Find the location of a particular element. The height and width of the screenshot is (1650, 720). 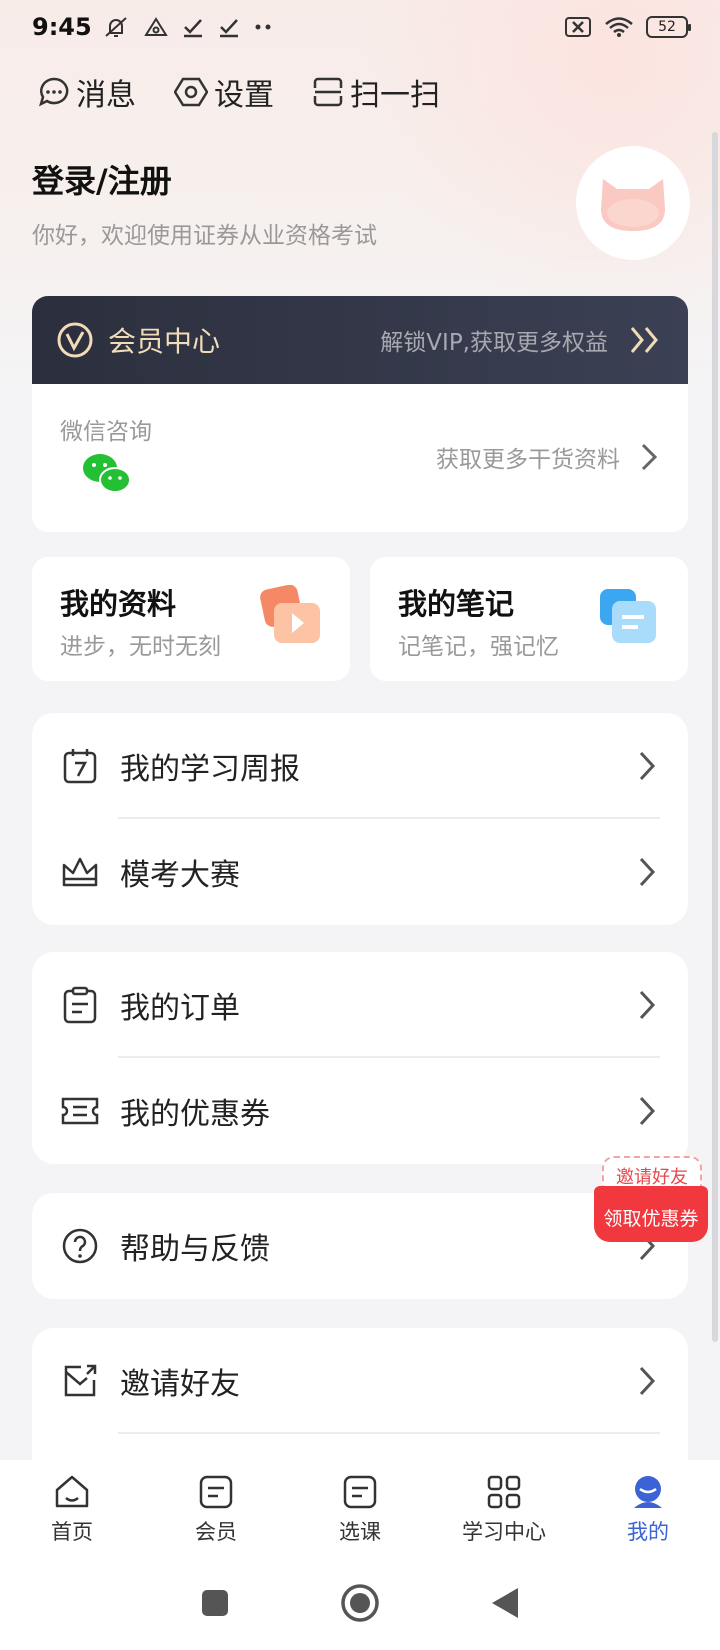

share-box-icon is located at coordinates (80, 1380).